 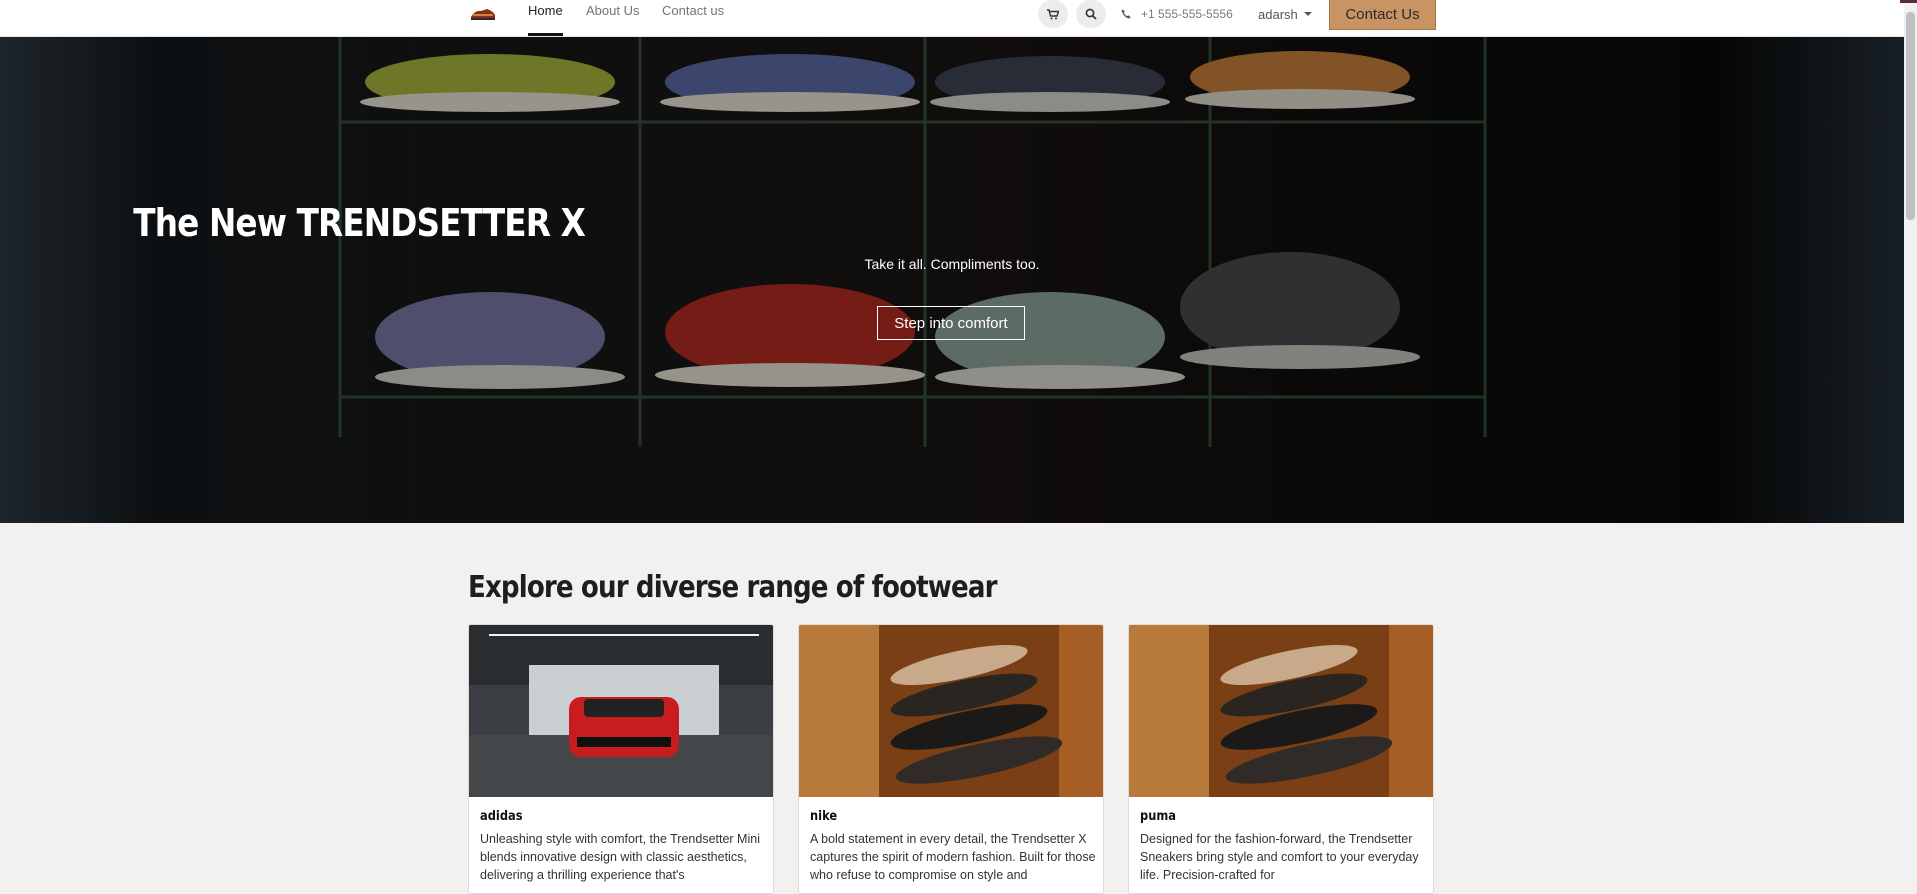 I want to click on phone-link: +1 555-555-5556, so click(x=1177, y=14).